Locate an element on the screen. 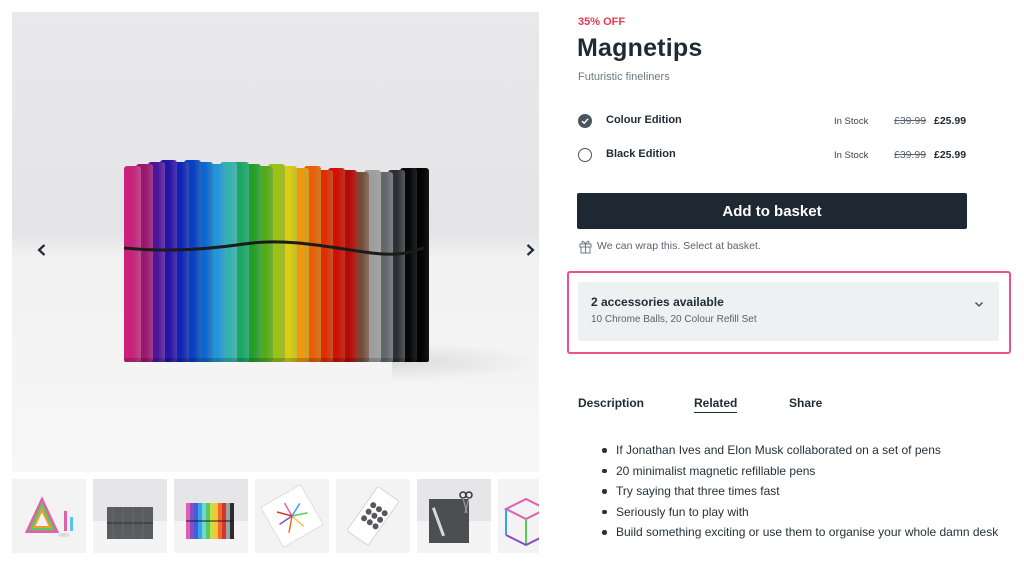 This screenshot has width=1024, height=561. list-item: Try saying that three times fast is located at coordinates (799, 493).